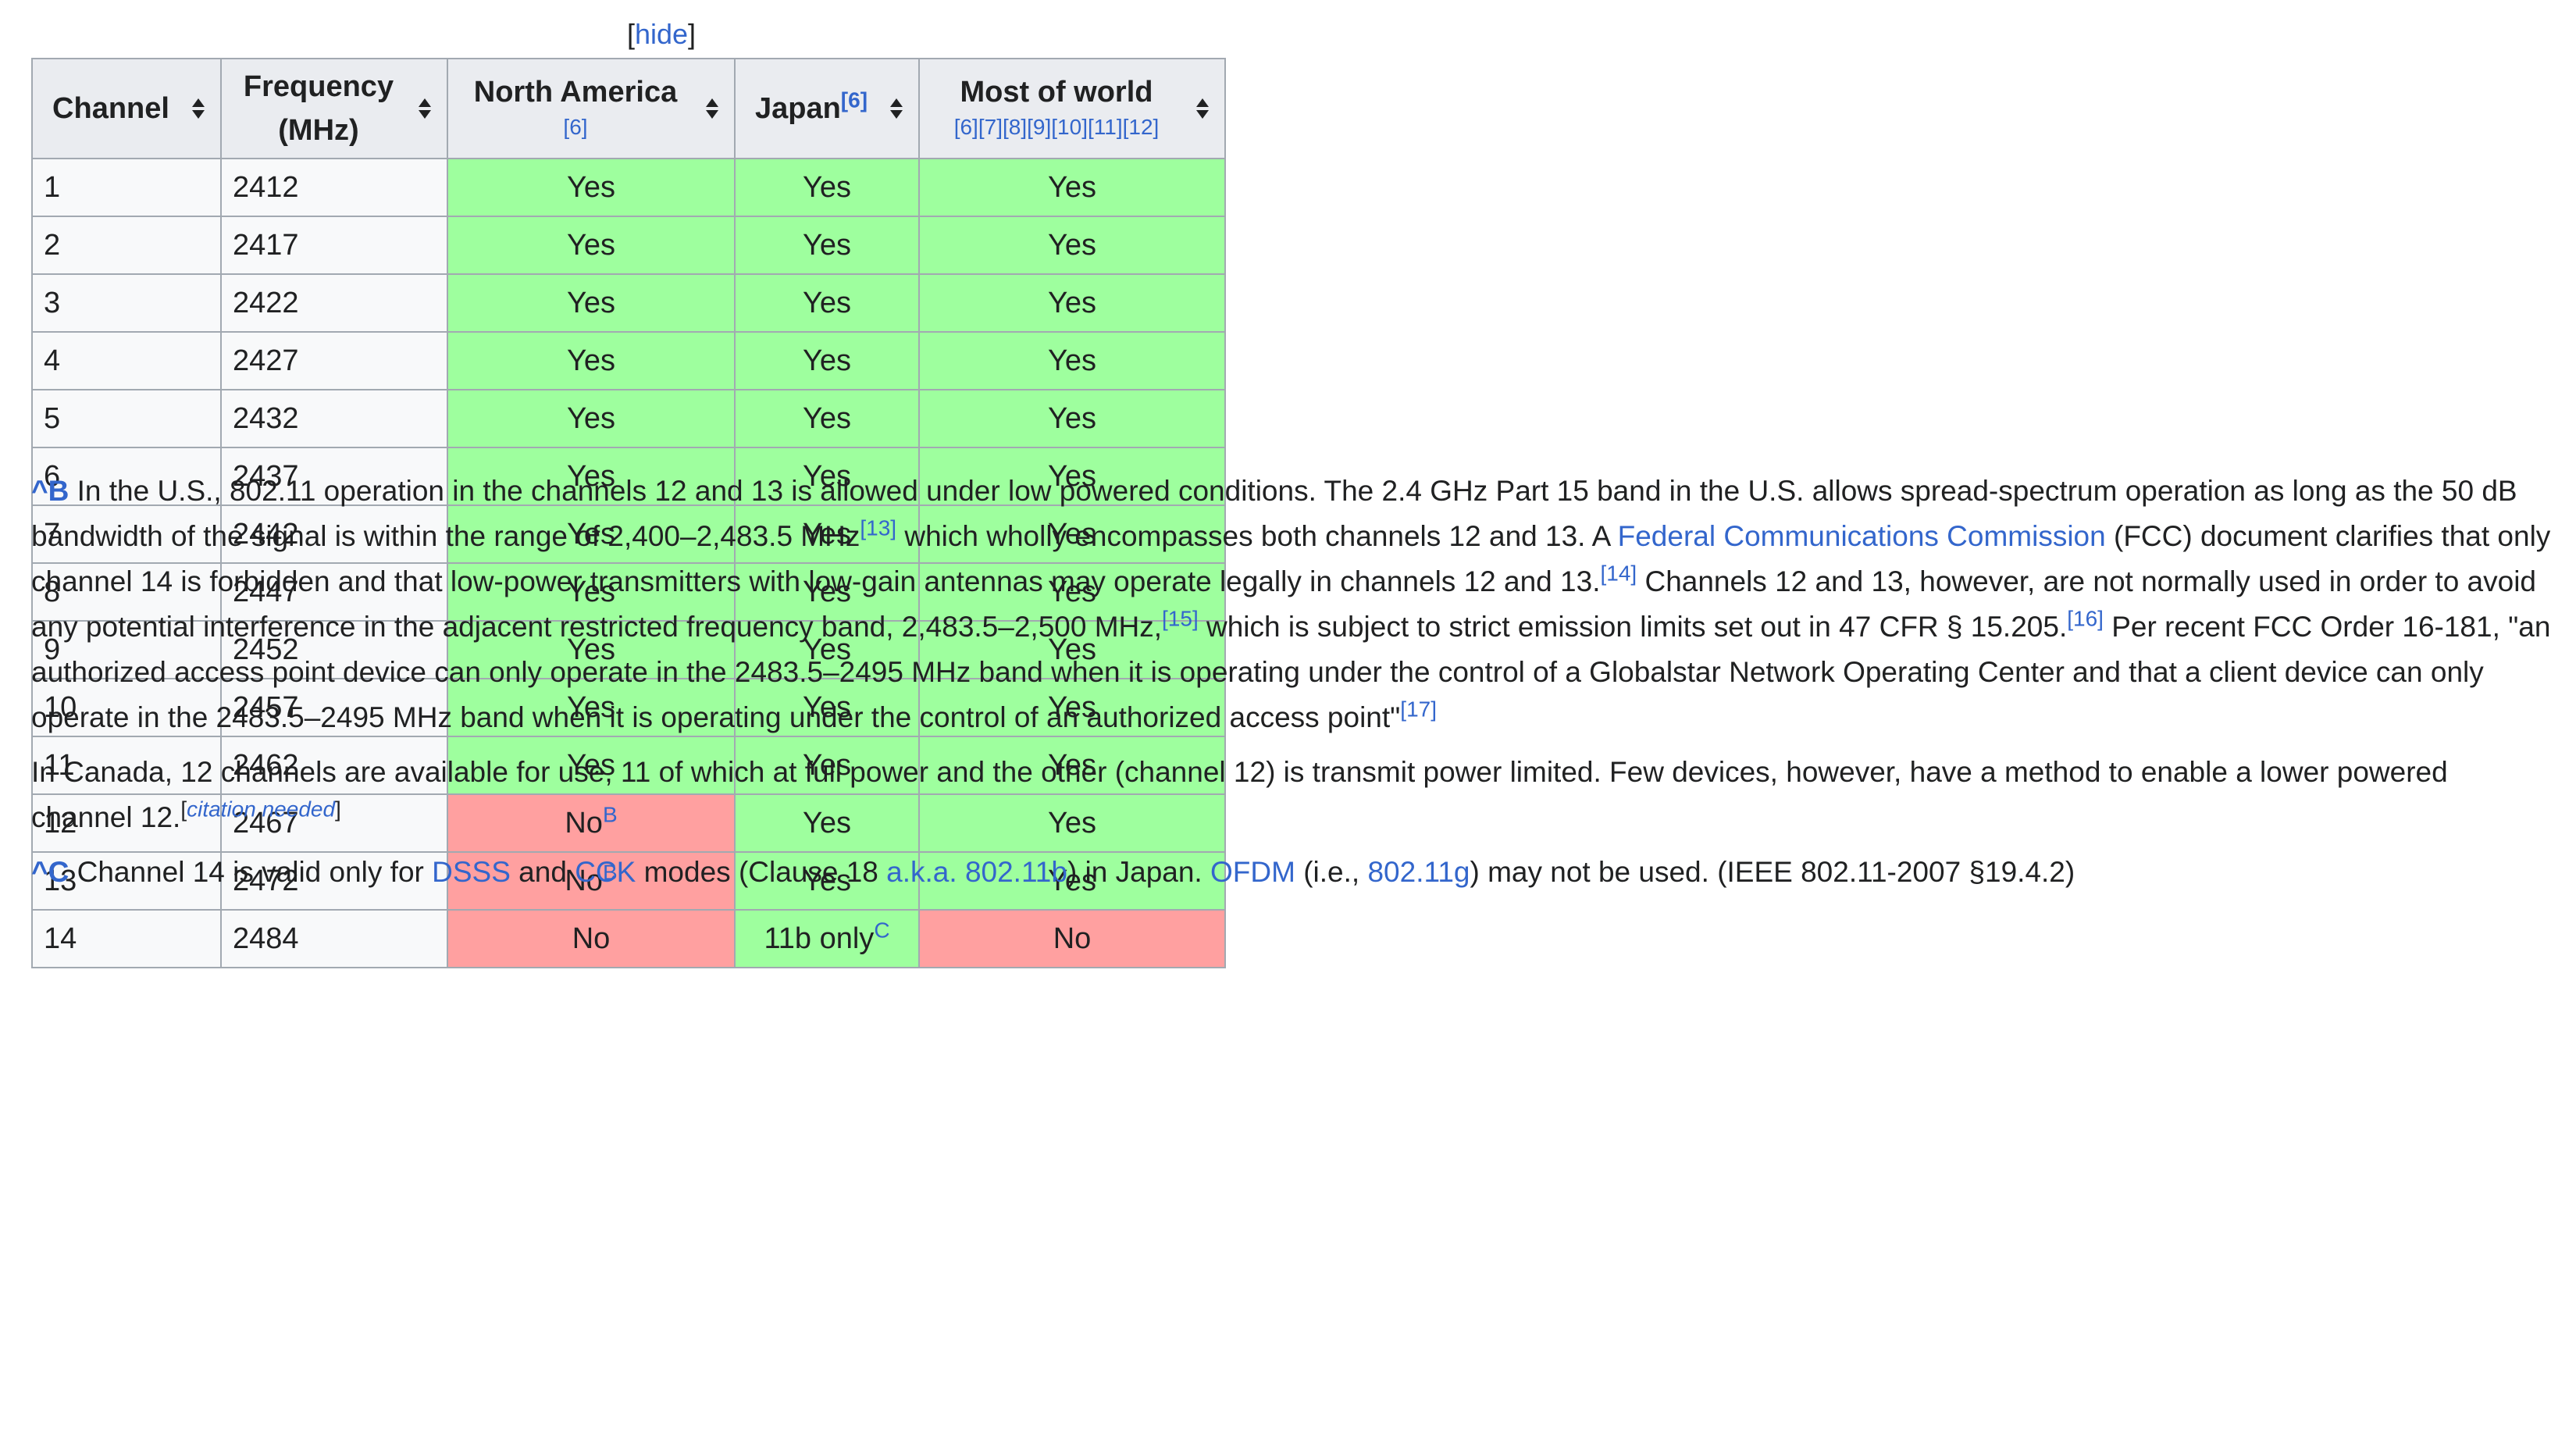  Describe the element at coordinates (1016, 872) in the screenshot. I see `article-link: 802.11b` at that location.